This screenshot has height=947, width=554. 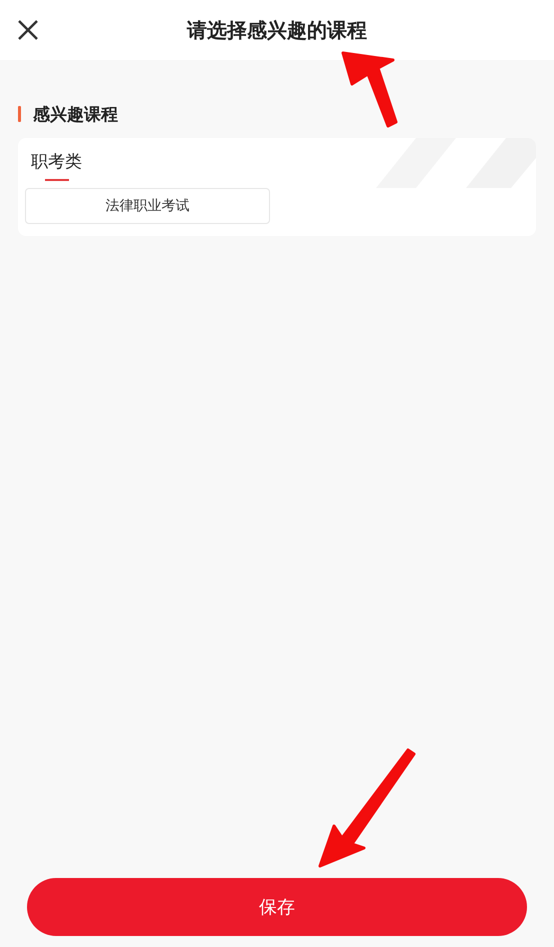 What do you see at coordinates (75, 115) in the screenshot?
I see `section-title: 感兴趣课程` at bounding box center [75, 115].